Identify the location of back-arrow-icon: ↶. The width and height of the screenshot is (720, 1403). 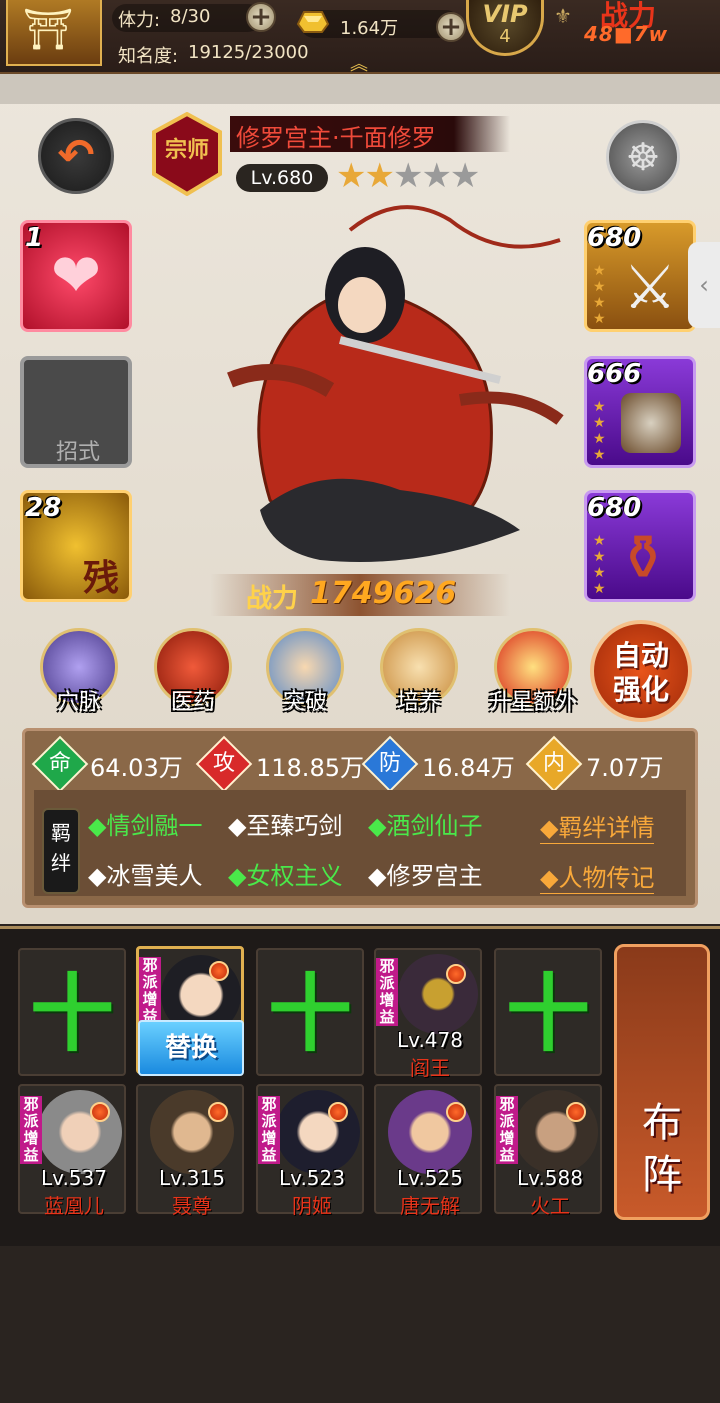
(76, 155).